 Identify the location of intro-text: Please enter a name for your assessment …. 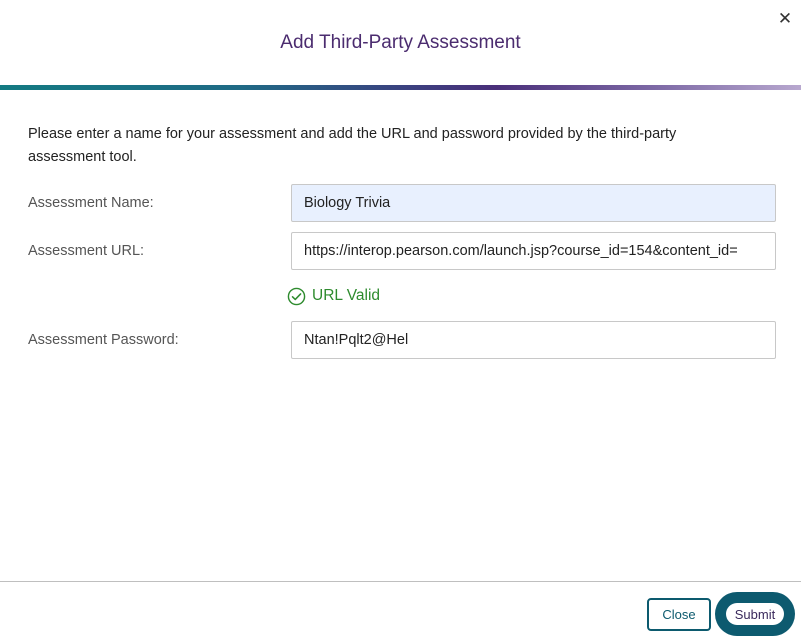
(352, 145).